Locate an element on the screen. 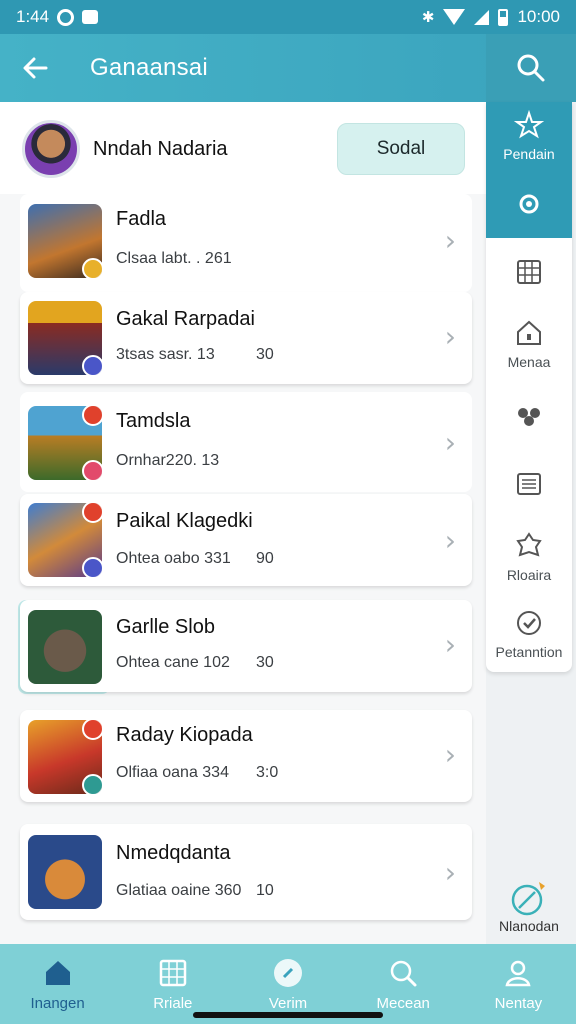 The height and width of the screenshot is (1024, 576). home-indicator is located at coordinates (288, 1015).